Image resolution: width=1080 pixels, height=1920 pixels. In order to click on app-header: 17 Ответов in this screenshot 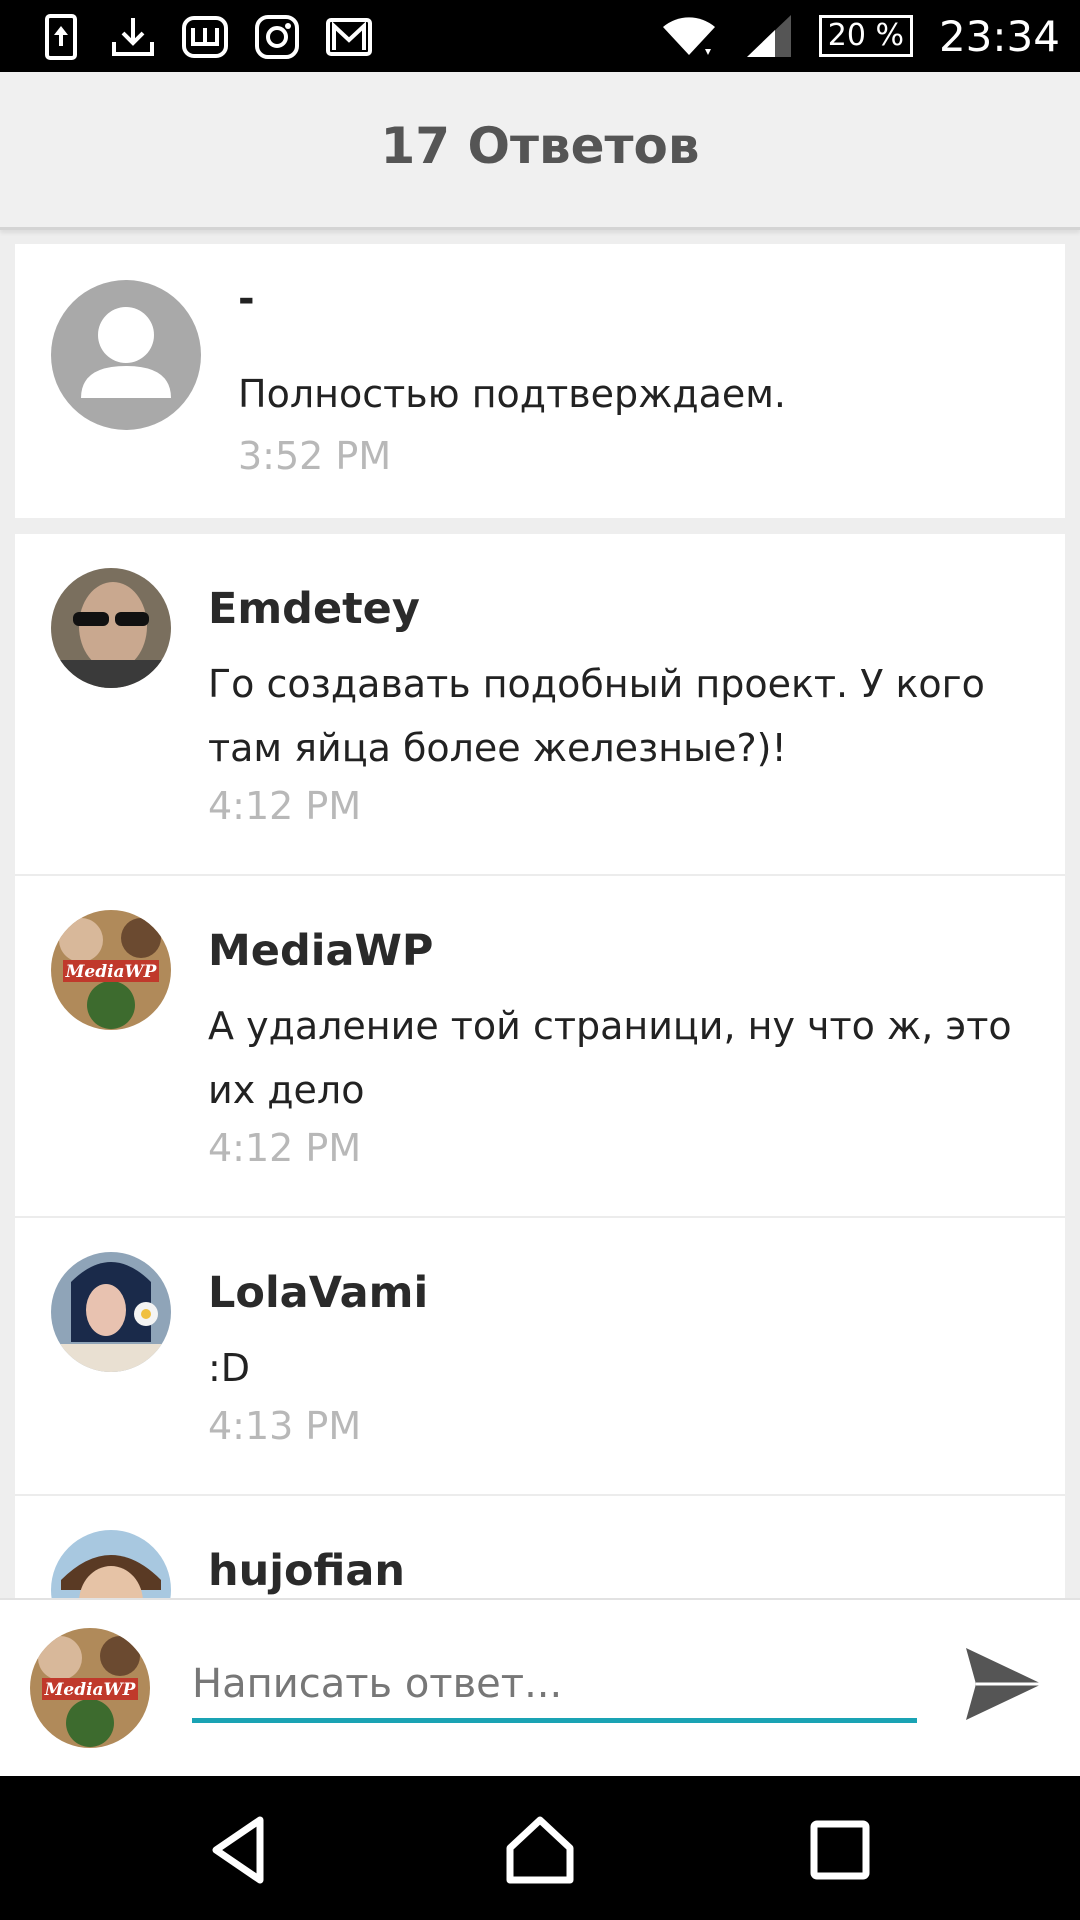, I will do `click(540, 151)`.